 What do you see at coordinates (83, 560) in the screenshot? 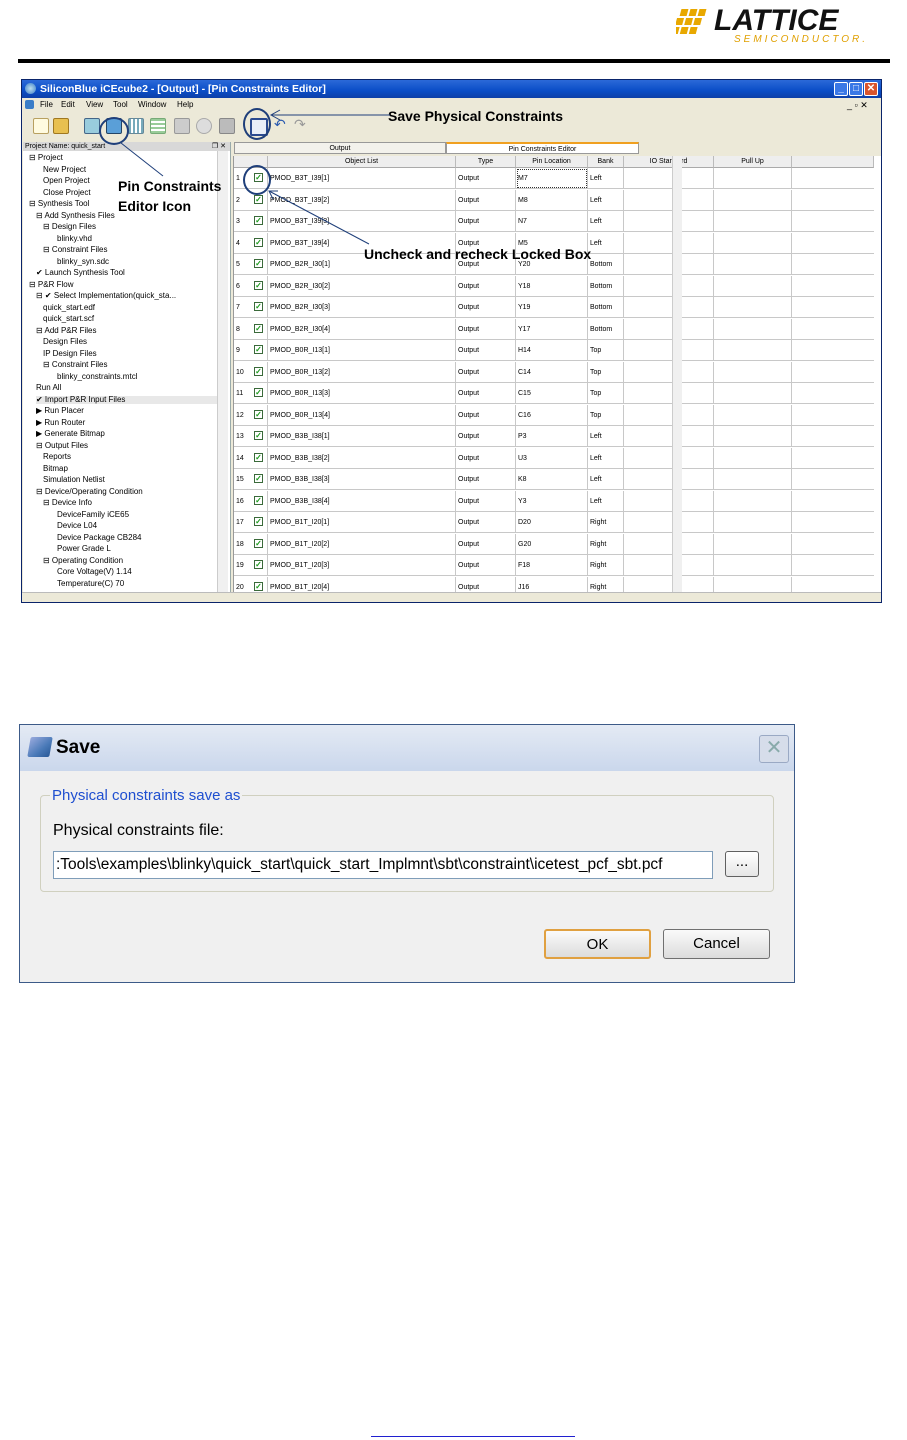
I see `tree-item: ⊟ Operating Condition` at bounding box center [83, 560].